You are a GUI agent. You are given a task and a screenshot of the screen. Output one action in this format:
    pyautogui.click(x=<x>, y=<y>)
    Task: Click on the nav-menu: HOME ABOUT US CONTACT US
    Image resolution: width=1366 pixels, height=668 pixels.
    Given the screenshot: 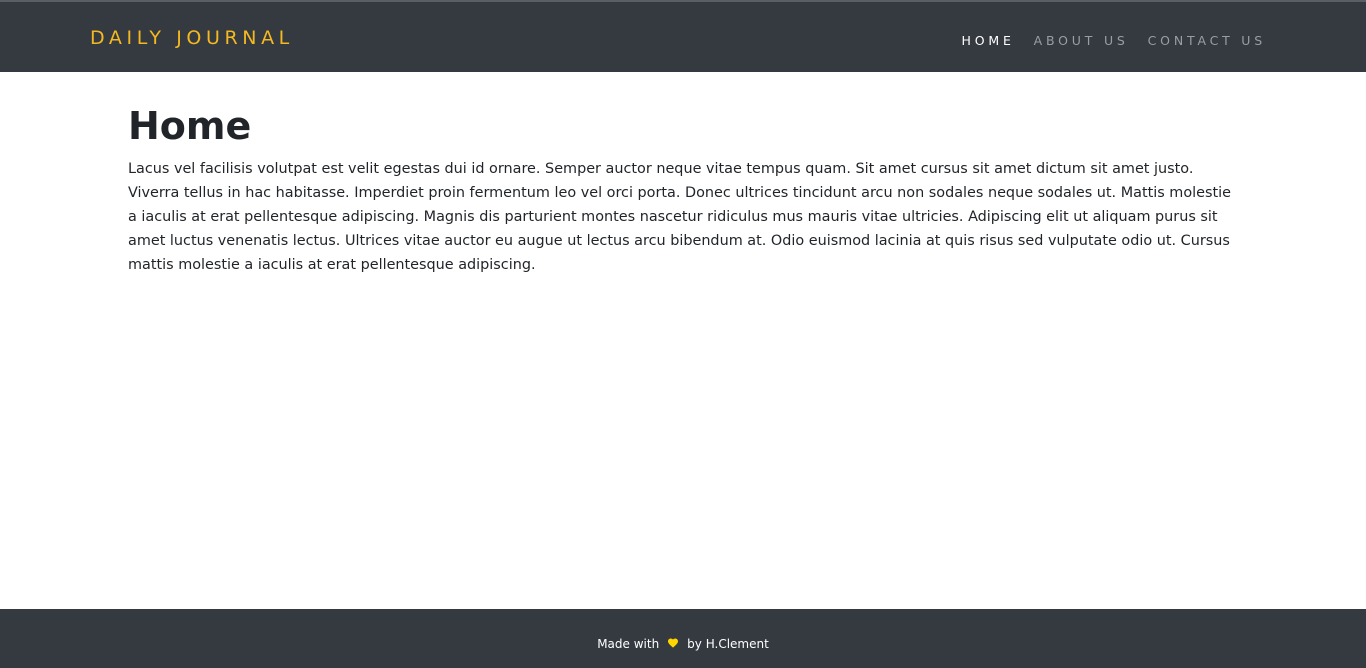 What is the action you would take?
    pyautogui.click(x=1114, y=39)
    